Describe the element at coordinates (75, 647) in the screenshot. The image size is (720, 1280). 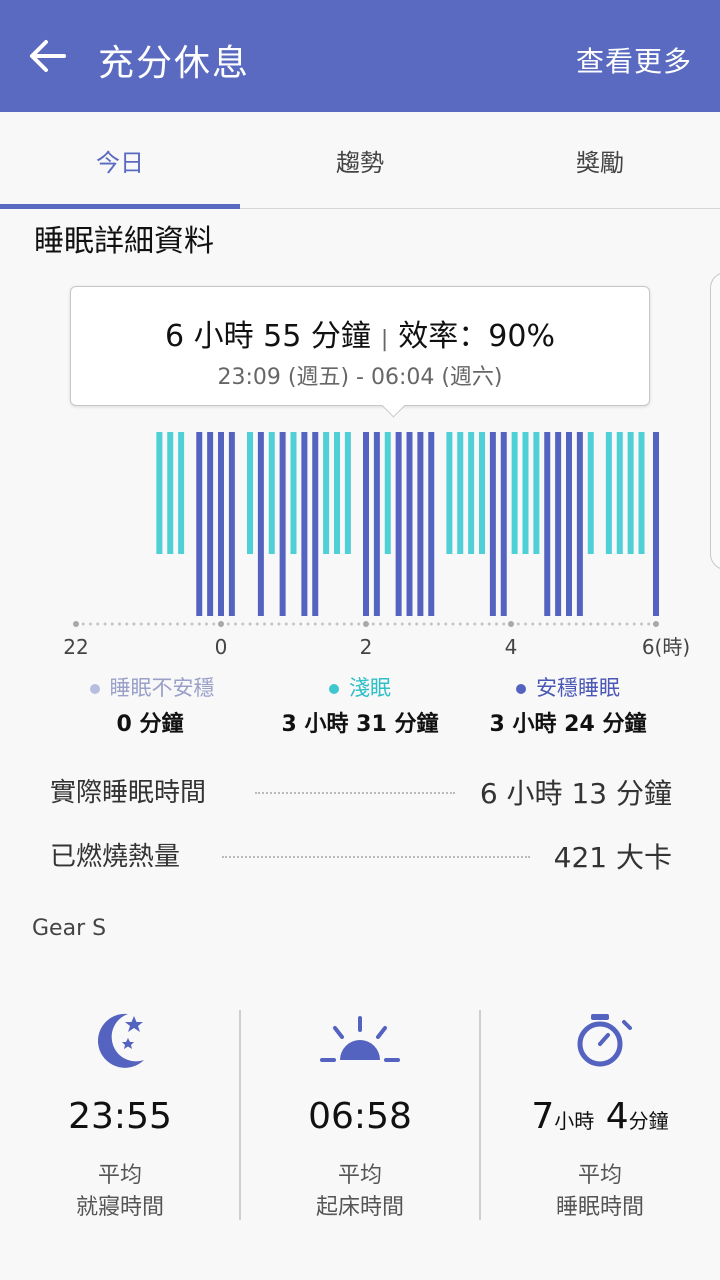
I see `x-tick-label: 22` at that location.